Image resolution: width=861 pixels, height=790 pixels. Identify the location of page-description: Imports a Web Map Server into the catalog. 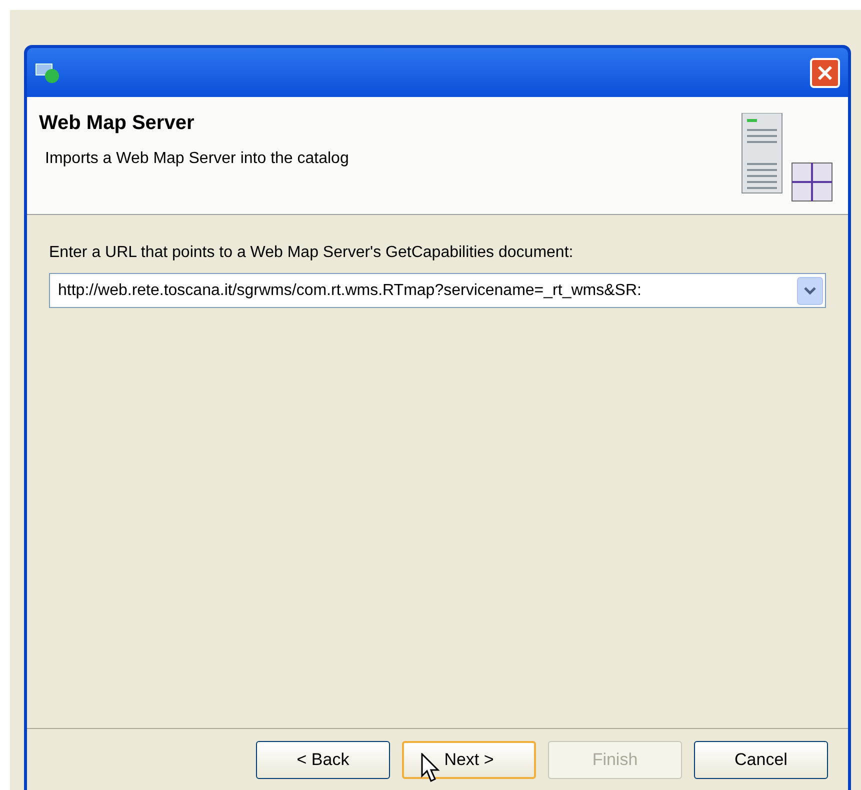
(197, 159).